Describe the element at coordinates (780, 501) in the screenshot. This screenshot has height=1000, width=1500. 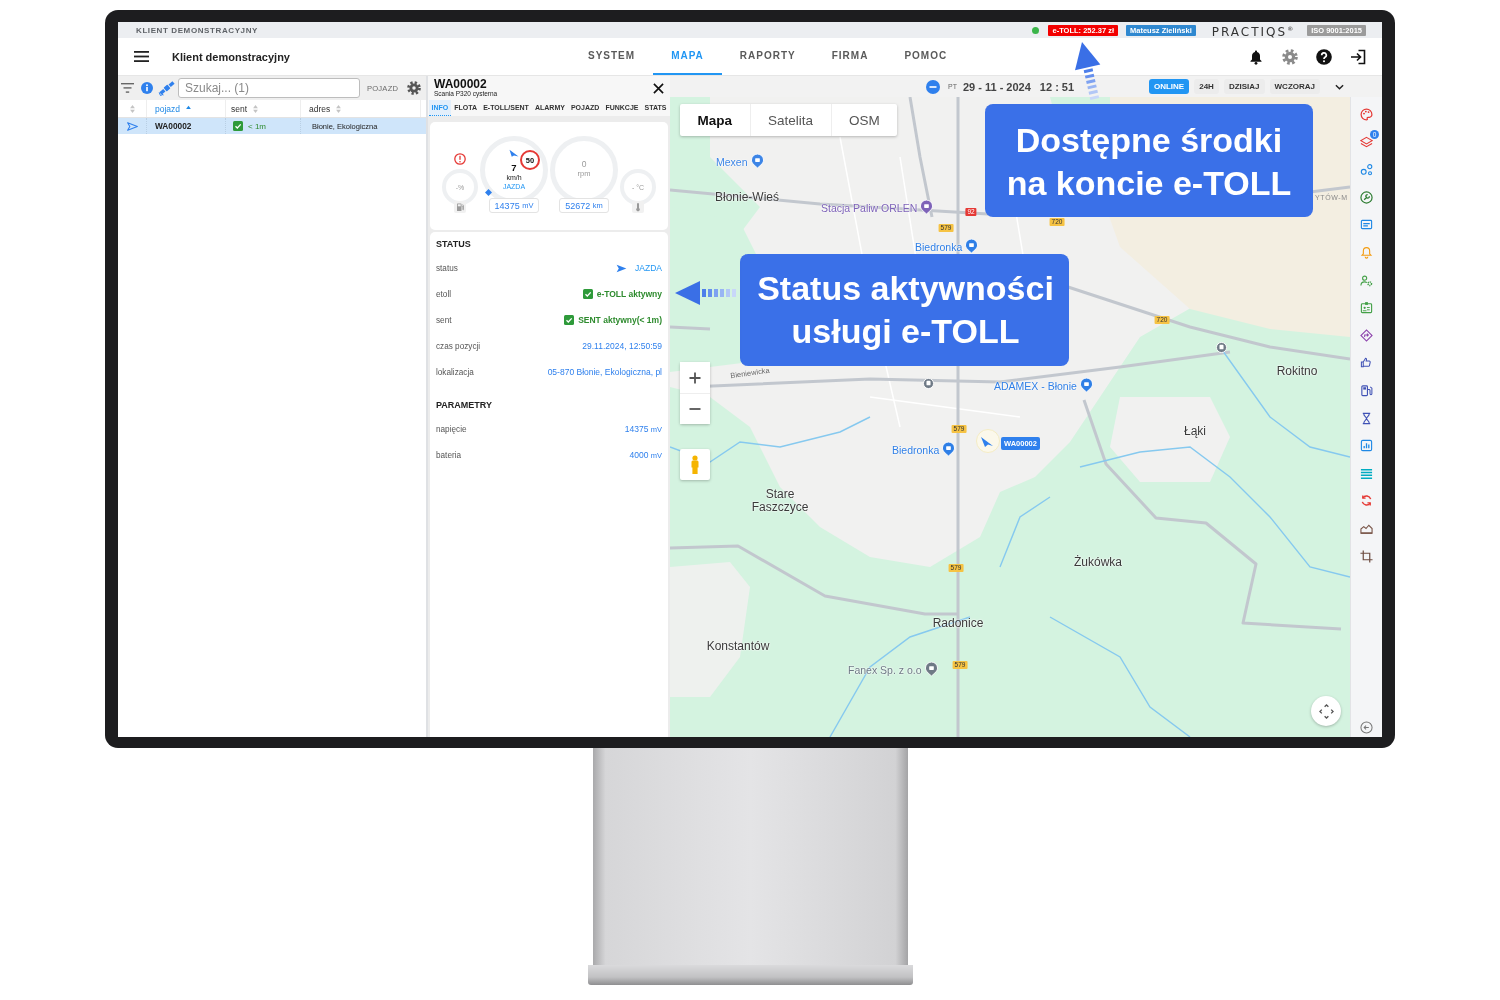
I see `place-label: Stare Faszczyce` at that location.